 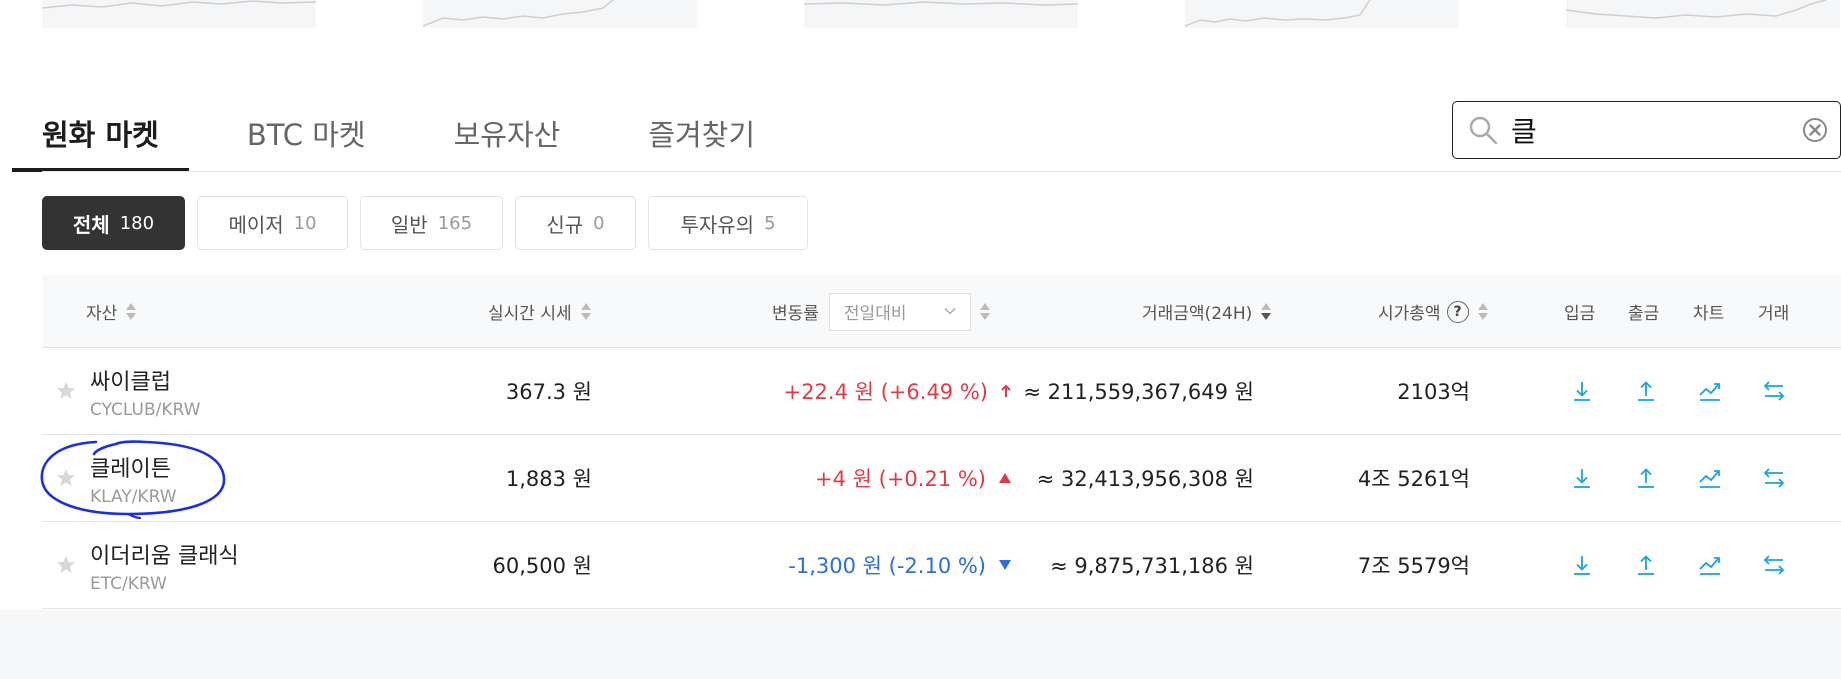 I want to click on header-price: 실시간 시세, so click(x=540, y=311).